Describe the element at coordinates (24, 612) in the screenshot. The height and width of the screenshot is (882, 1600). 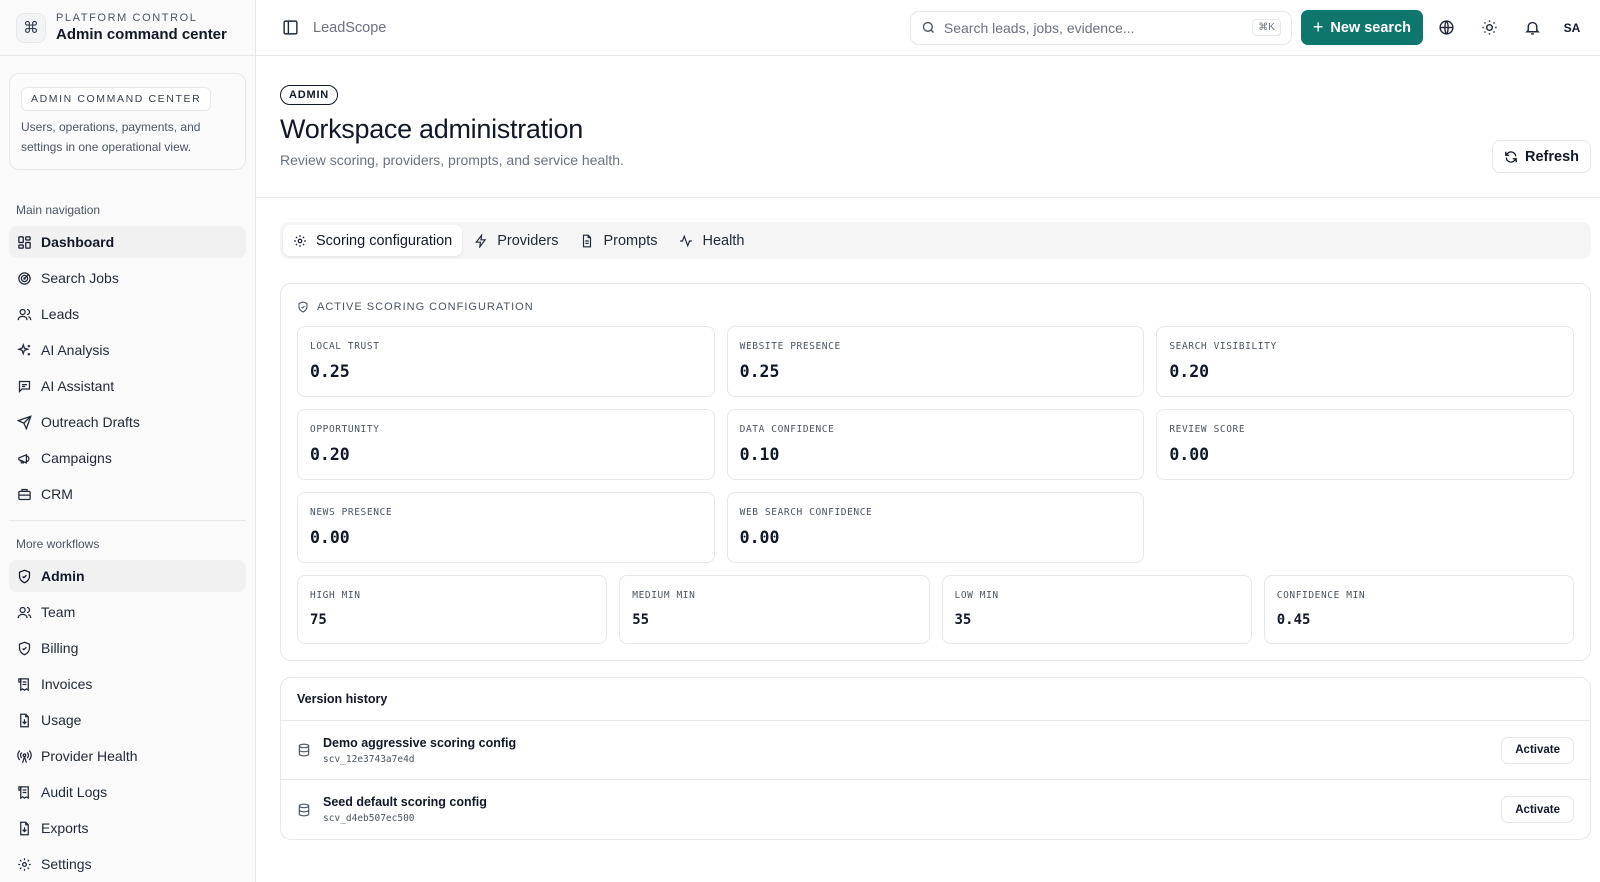
I see `users-icon` at that location.